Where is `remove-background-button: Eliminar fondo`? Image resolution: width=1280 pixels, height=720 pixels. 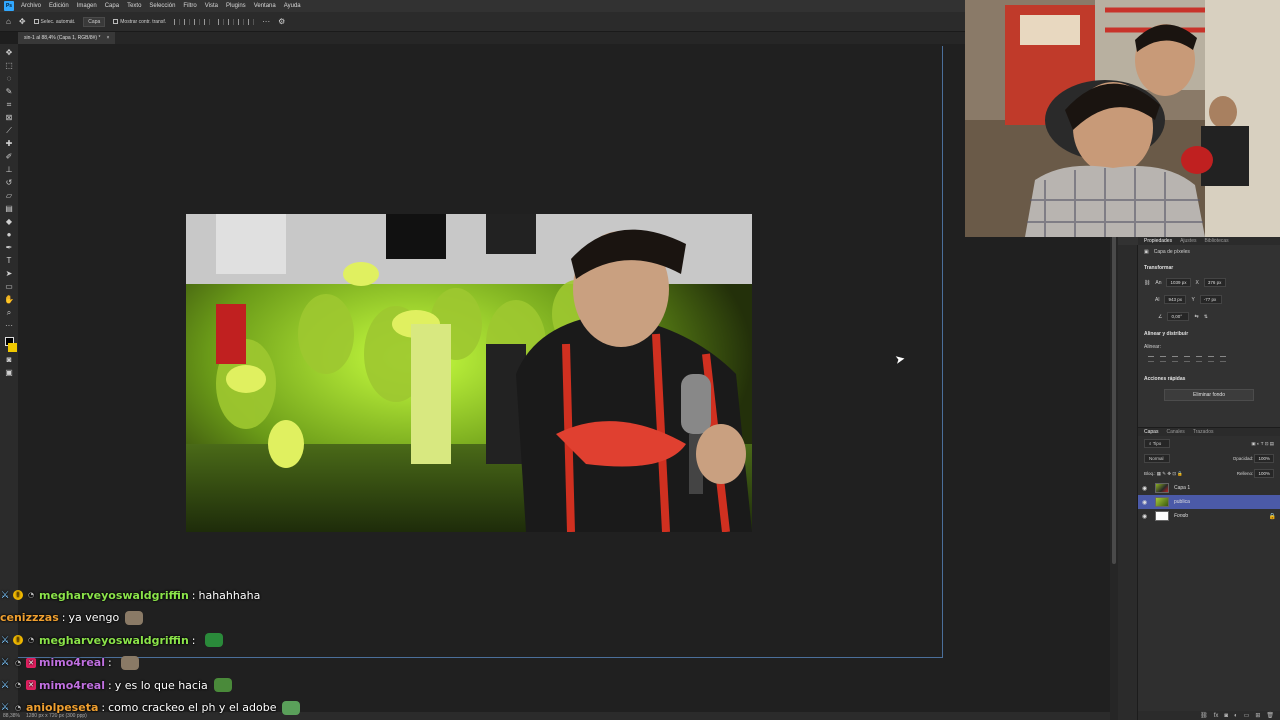 remove-background-button: Eliminar fondo is located at coordinates (1209, 395).